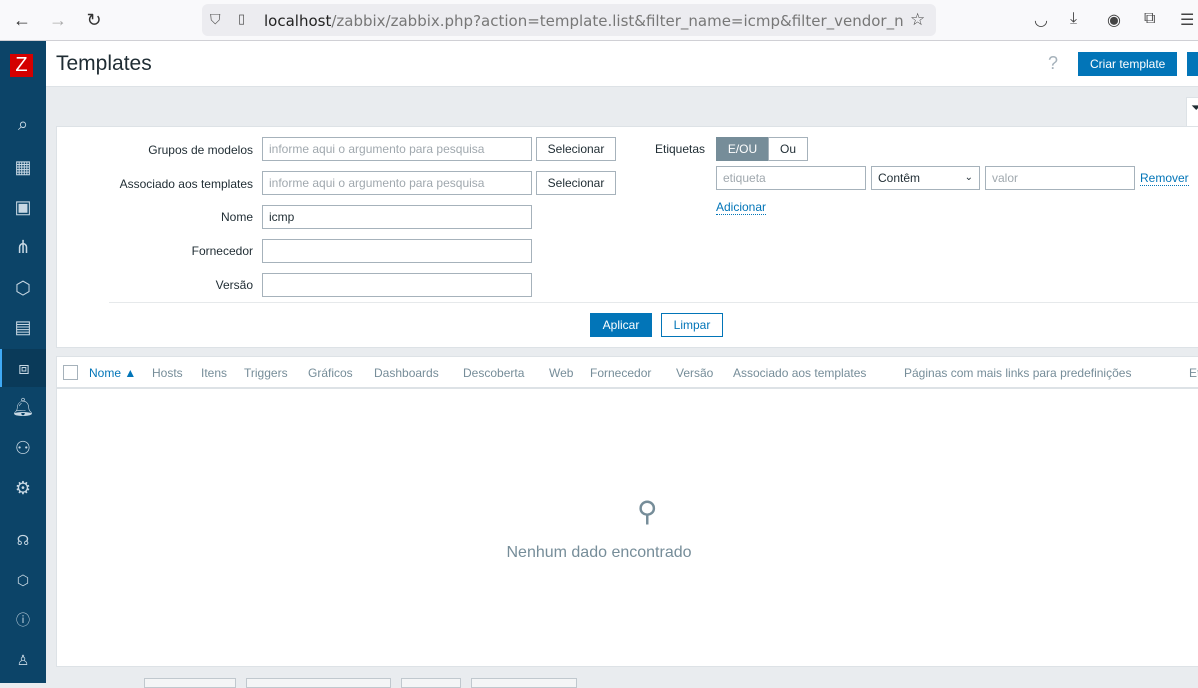 Image resolution: width=1198 pixels, height=688 pixels. What do you see at coordinates (222, 251) in the screenshot?
I see `vendor-label: Fornecedor` at bounding box center [222, 251].